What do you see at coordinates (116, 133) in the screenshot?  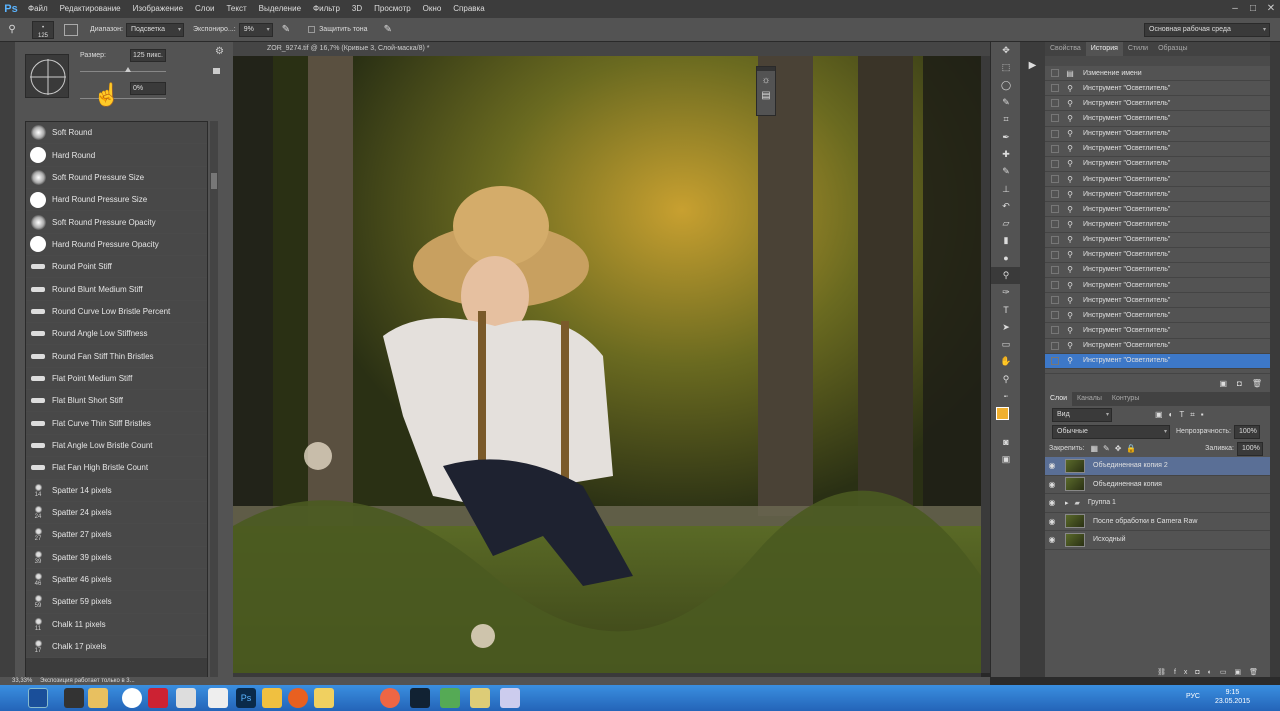 I see `brush-preset-item: Soft Round` at bounding box center [116, 133].